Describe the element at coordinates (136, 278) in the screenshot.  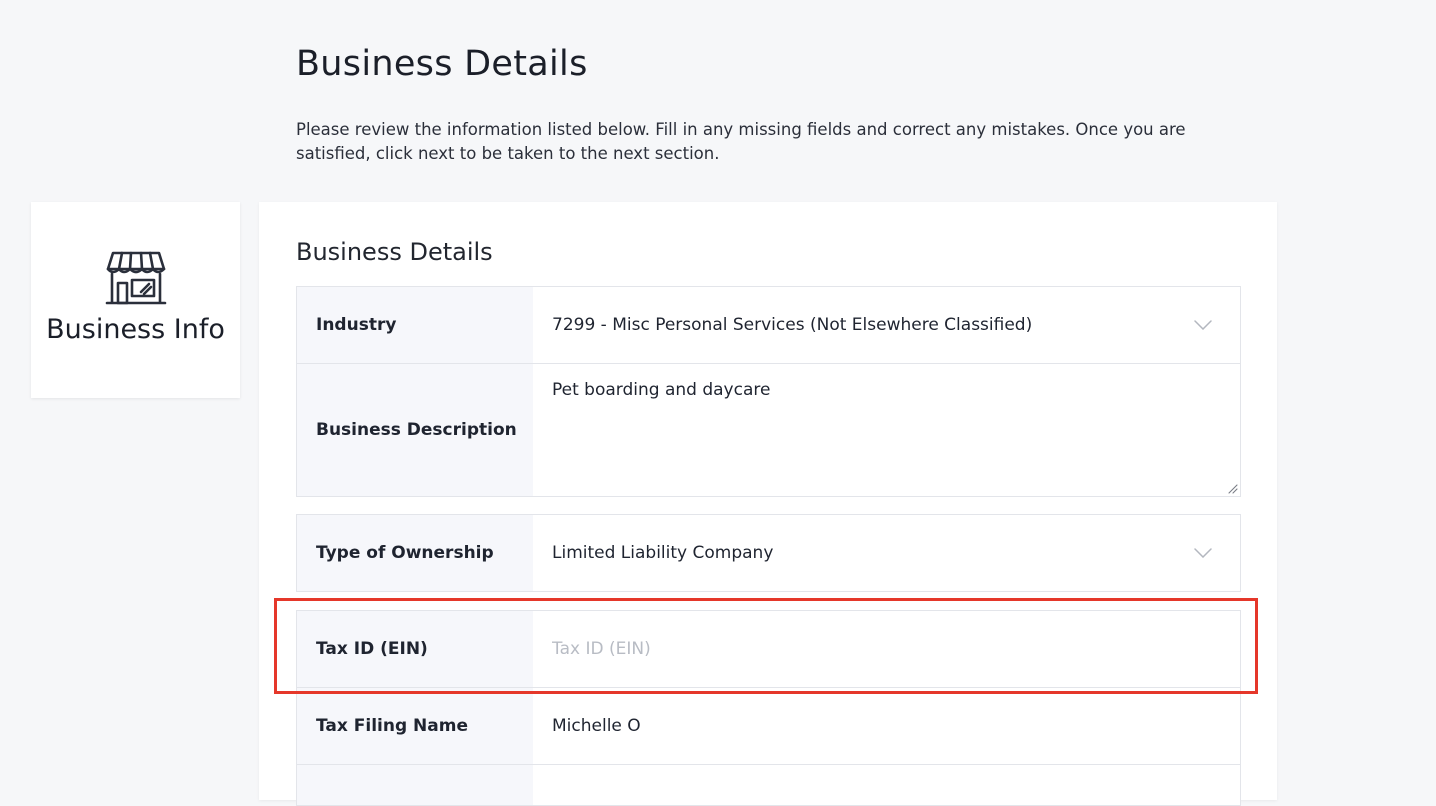
I see `storefront-icon` at that location.